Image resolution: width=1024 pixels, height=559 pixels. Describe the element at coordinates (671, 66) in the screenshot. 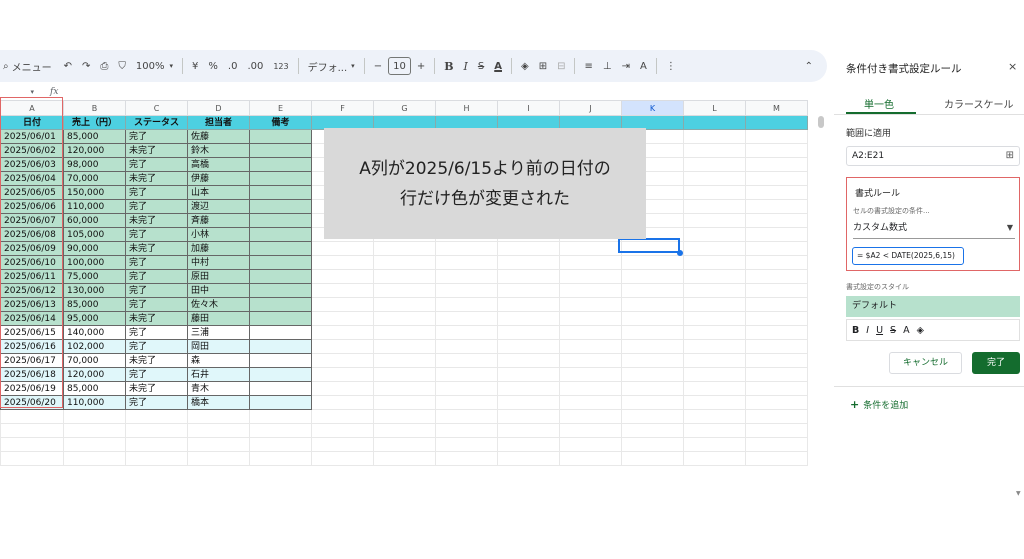

I see `more-options-icon: ⋮` at that location.